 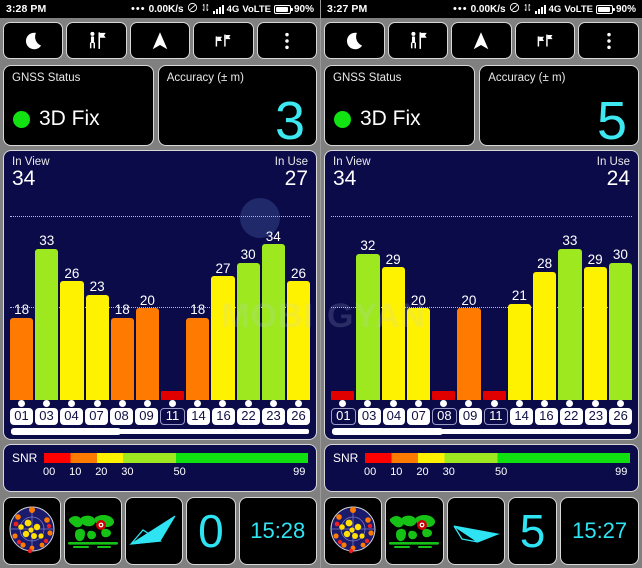 I want to click on gnss-status-value: 3D Fix, so click(x=390, y=118).